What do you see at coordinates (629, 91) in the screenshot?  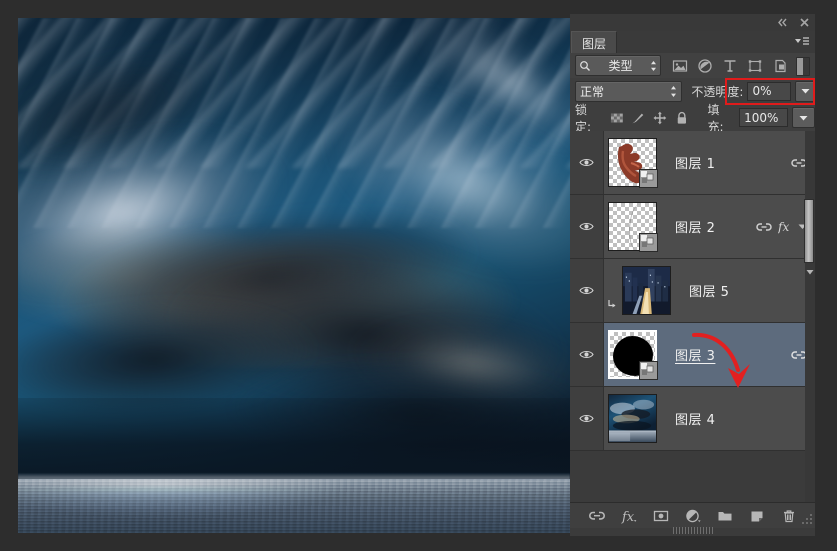 I see `blend-mode-select: 正常` at bounding box center [629, 91].